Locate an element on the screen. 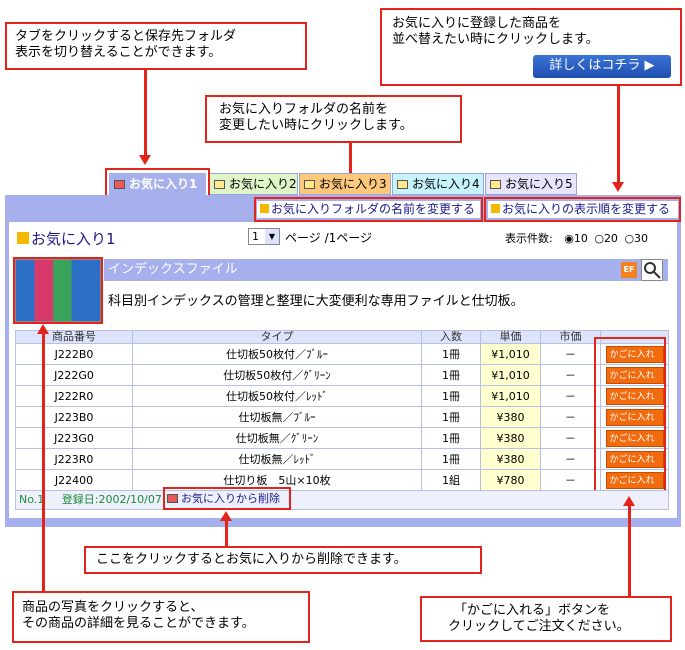 The width and height of the screenshot is (685, 650). callout-text: その商品の詳細を見ることができます。 is located at coordinates (138, 623).